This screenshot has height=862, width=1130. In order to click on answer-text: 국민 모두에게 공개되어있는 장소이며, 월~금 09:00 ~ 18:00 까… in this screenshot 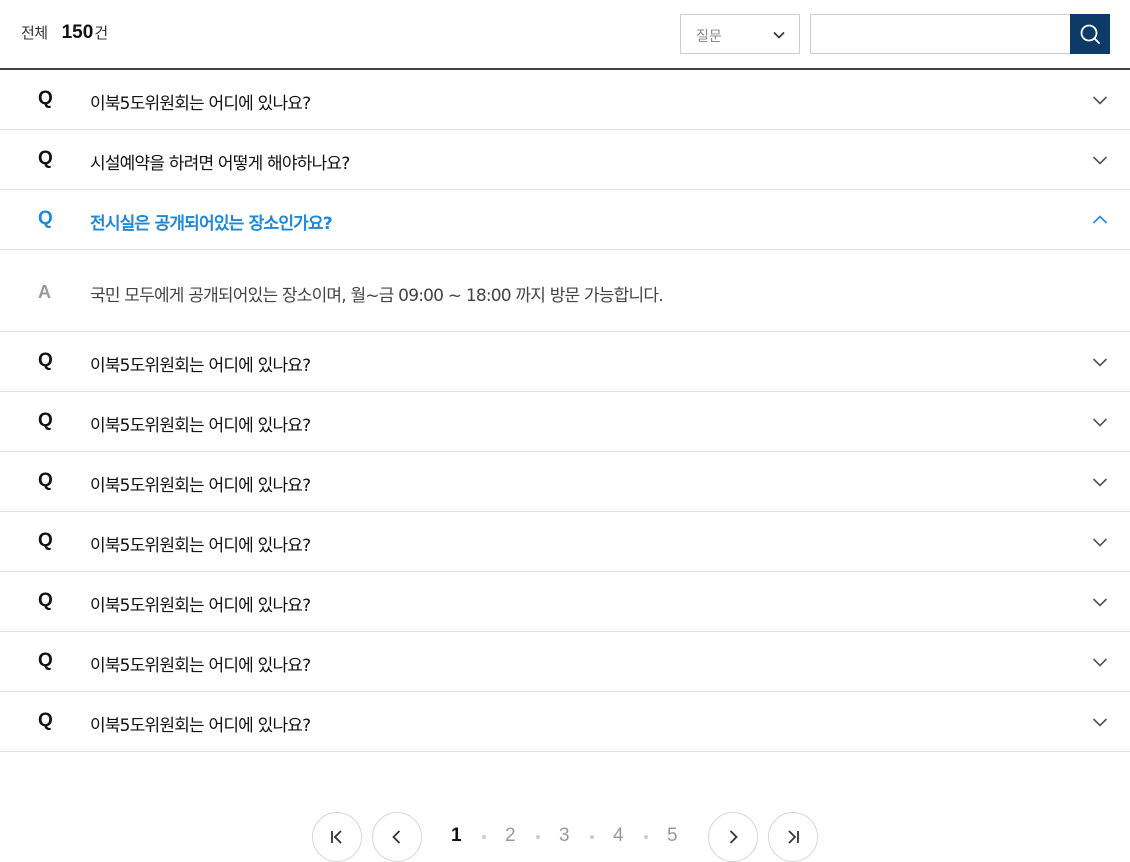, I will do `click(377, 296)`.